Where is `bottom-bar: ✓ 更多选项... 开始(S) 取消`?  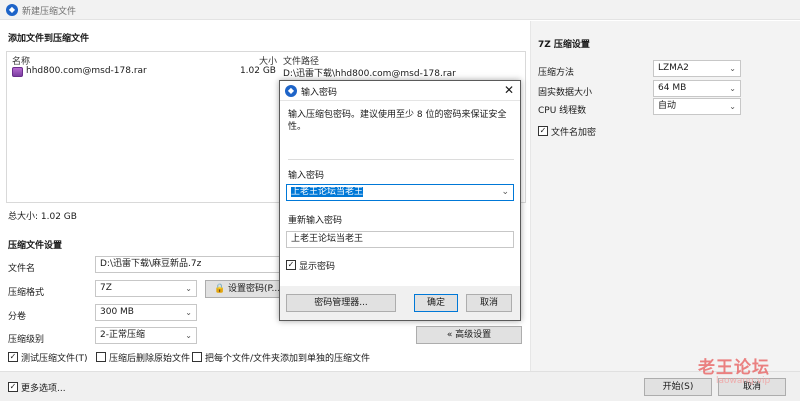
bottom-bar: ✓ 更多选项... 开始(S) 取消 is located at coordinates (400, 386).